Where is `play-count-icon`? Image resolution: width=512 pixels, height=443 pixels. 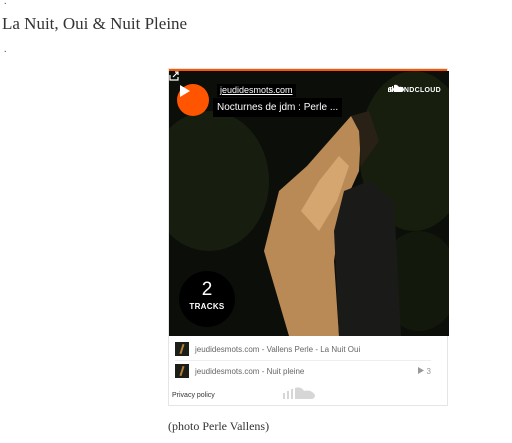 play-count-icon is located at coordinates (421, 370).